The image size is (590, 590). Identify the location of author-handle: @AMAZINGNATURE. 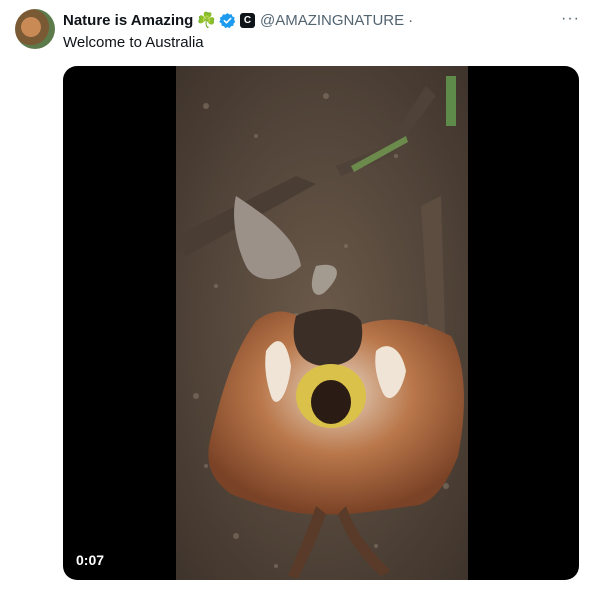
(332, 20).